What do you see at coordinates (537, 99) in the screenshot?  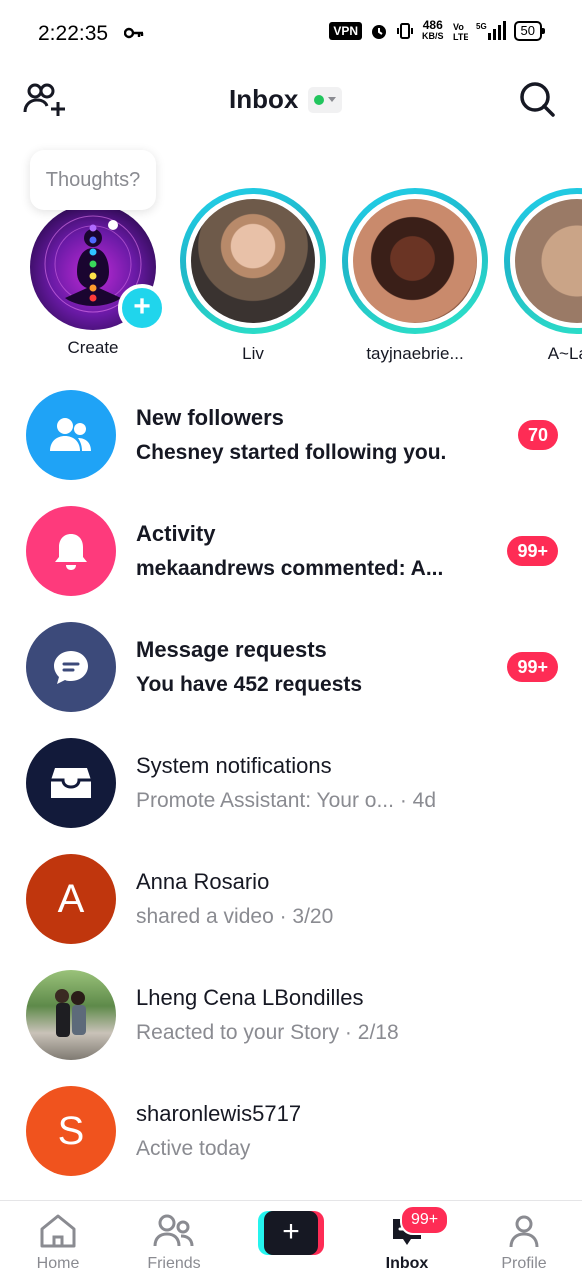 I see `search-icon` at bounding box center [537, 99].